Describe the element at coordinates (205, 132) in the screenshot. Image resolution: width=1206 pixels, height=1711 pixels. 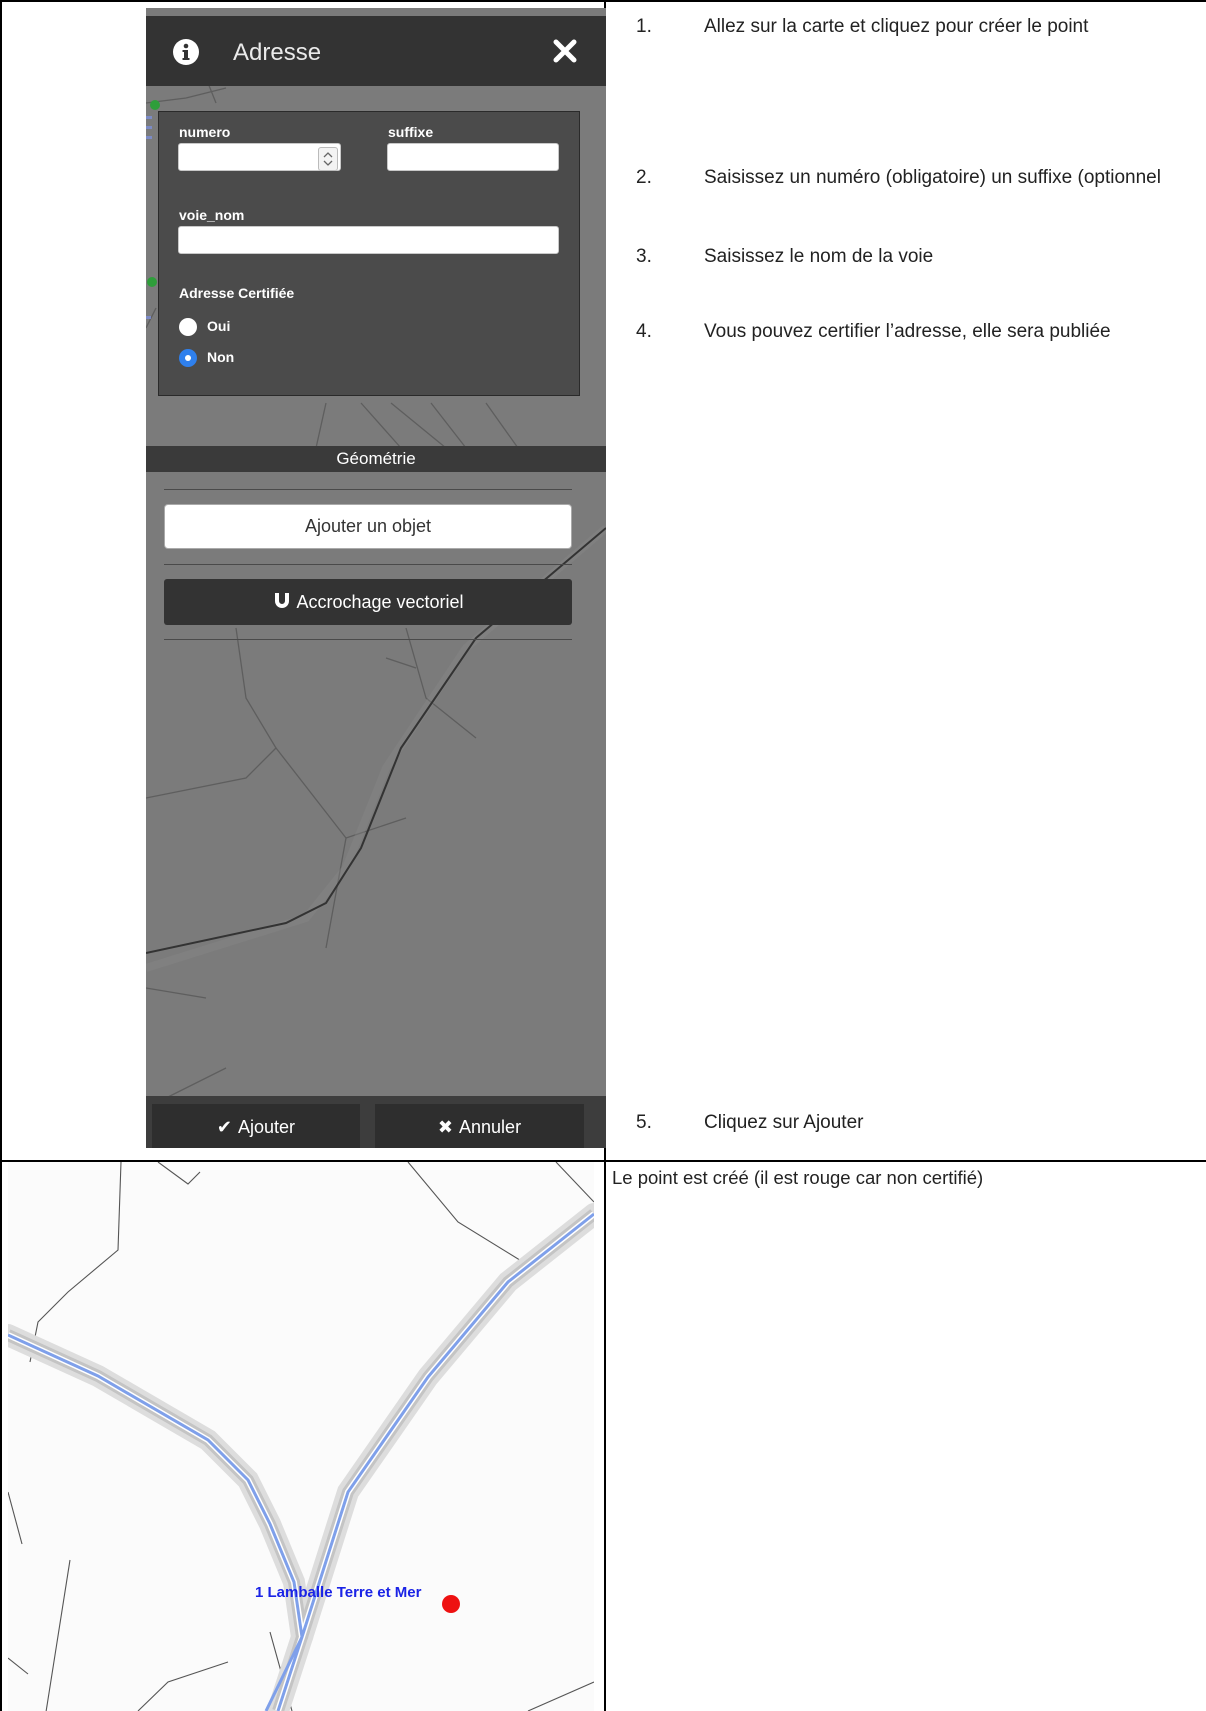
I see `numero-label: numero` at that location.